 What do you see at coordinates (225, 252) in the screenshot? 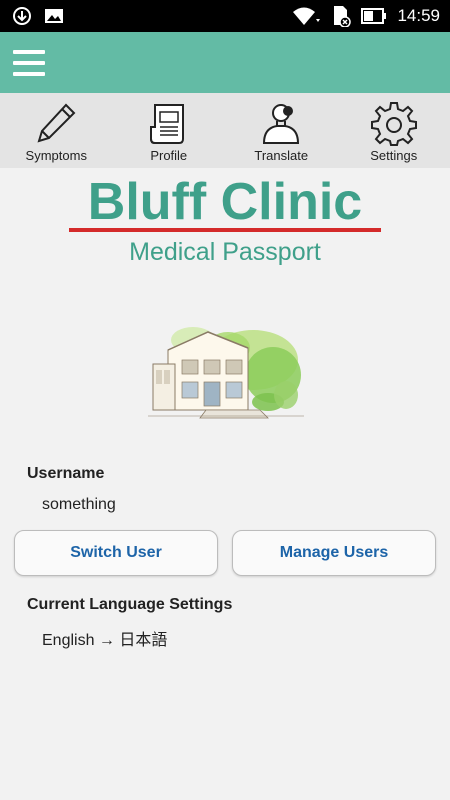
I see `clinic-logo-subtitle: Medical Passport` at bounding box center [225, 252].